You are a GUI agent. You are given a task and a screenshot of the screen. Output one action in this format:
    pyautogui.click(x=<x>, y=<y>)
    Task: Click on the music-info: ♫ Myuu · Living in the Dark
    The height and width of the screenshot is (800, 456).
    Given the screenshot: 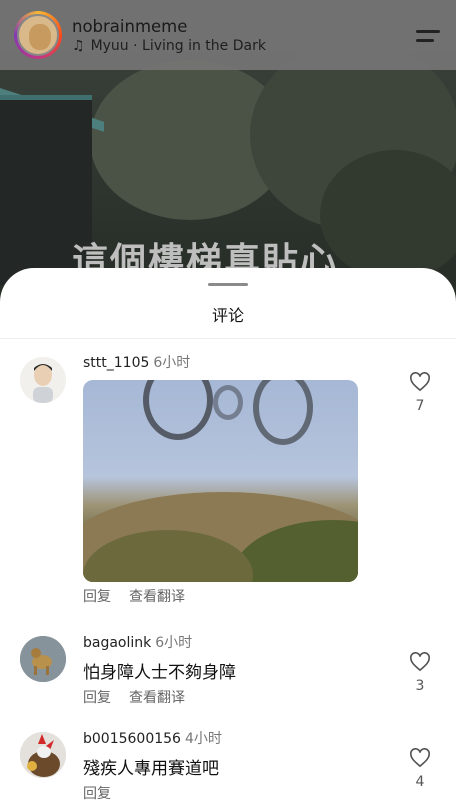 What is the action you would take?
    pyautogui.click(x=169, y=46)
    